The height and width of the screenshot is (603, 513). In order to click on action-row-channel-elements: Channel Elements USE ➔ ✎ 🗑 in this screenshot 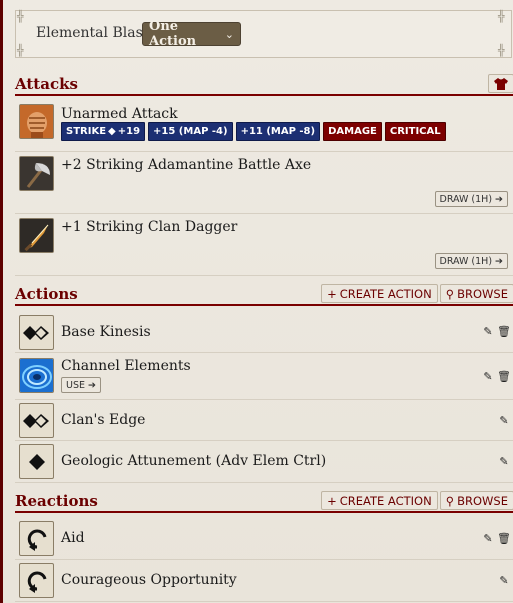, I will do `click(264, 376)`.